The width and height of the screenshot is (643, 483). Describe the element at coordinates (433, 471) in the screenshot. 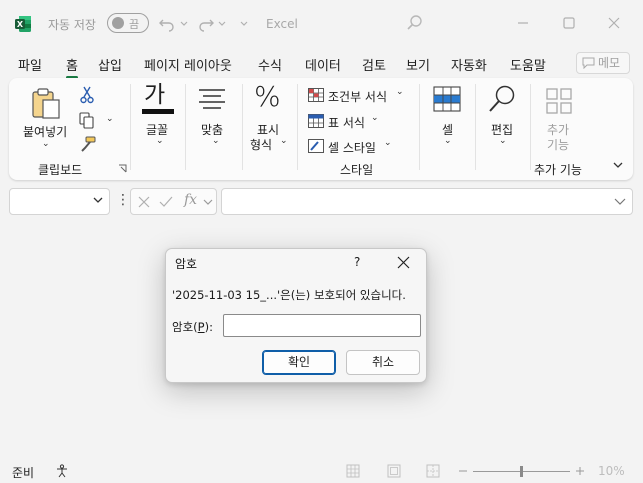

I see `page-break-view-icon` at that location.